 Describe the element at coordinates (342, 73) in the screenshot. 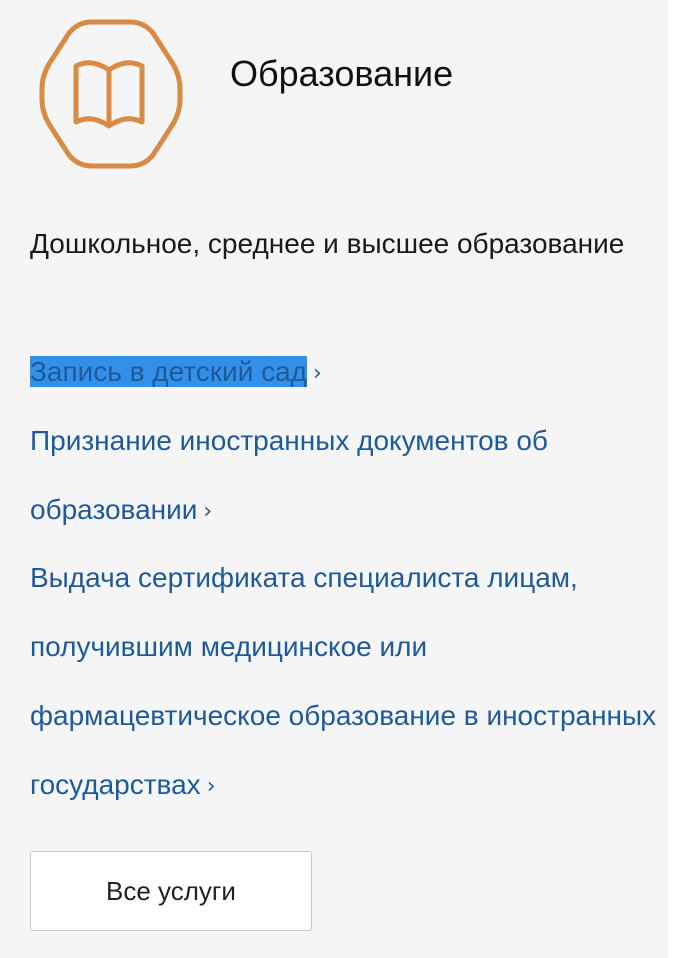

I see `section-title: Образование` at that location.